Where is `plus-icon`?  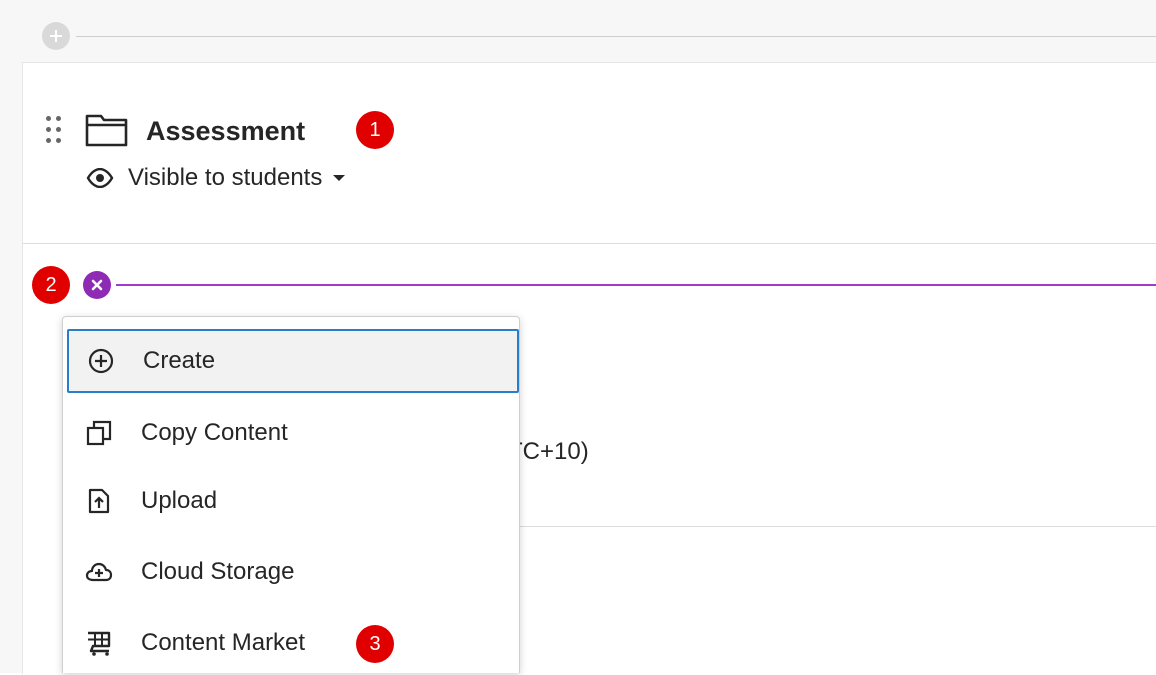 plus-icon is located at coordinates (56, 36).